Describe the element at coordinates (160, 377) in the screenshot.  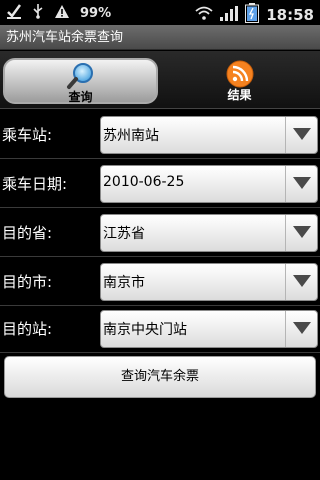
I see `query-tickets-button: 查询汽车余票` at that location.